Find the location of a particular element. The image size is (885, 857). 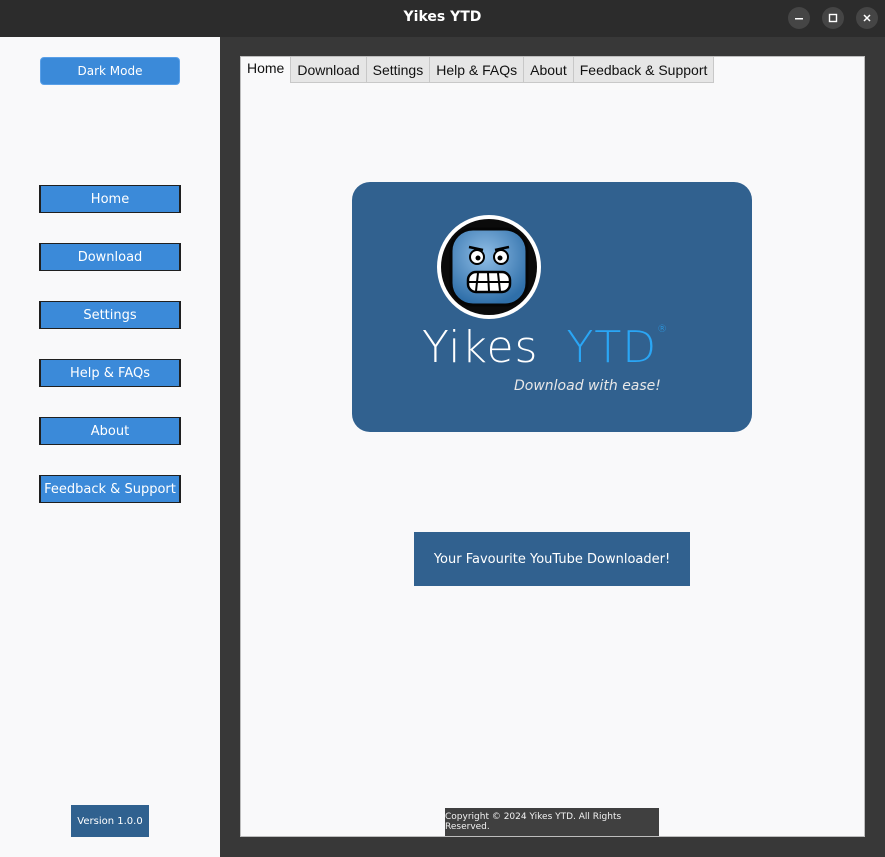

tab-home: Home is located at coordinates (266, 70).